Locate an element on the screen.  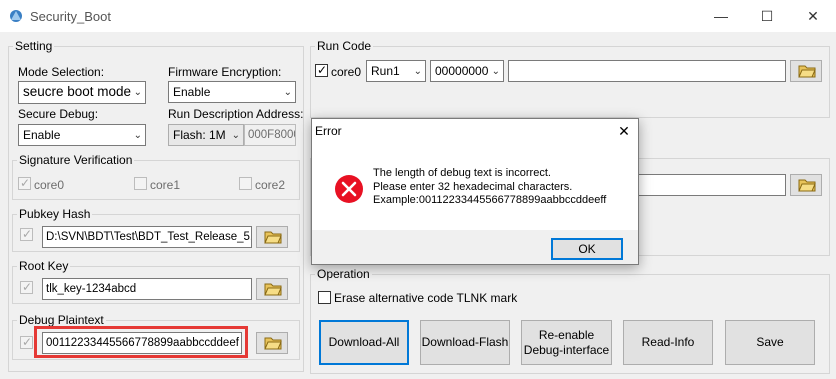
dialog-ok-label: OK is located at coordinates (587, 248).